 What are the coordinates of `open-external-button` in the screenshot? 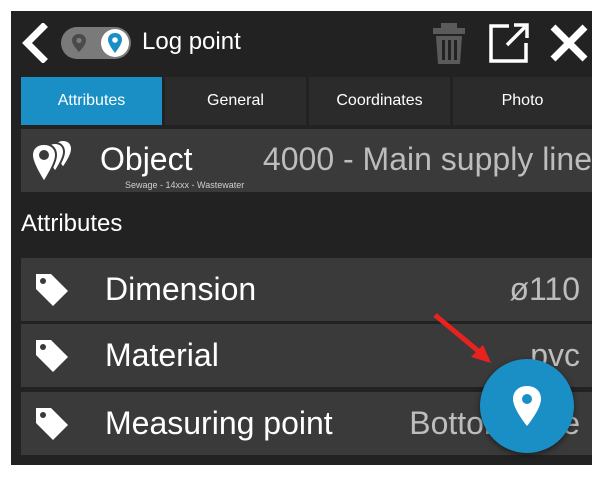 It's located at (509, 43).